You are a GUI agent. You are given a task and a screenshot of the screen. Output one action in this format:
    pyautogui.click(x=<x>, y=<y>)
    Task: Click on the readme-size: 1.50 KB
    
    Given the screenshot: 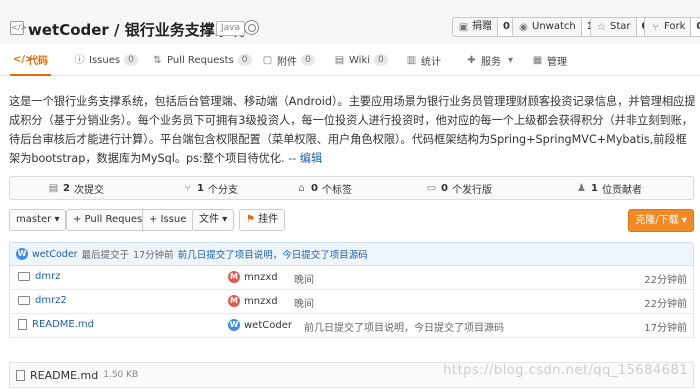 What is the action you would take?
    pyautogui.click(x=121, y=375)
    